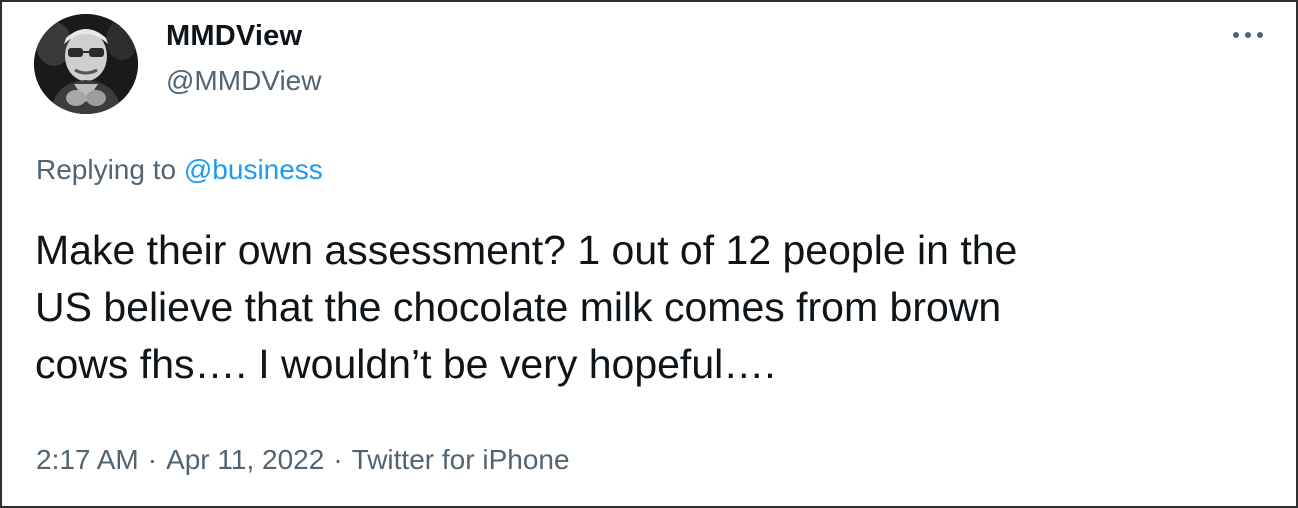 This screenshot has height=508, width=1298. What do you see at coordinates (253, 169) in the screenshot?
I see `reply-mention-link: @business` at bounding box center [253, 169].